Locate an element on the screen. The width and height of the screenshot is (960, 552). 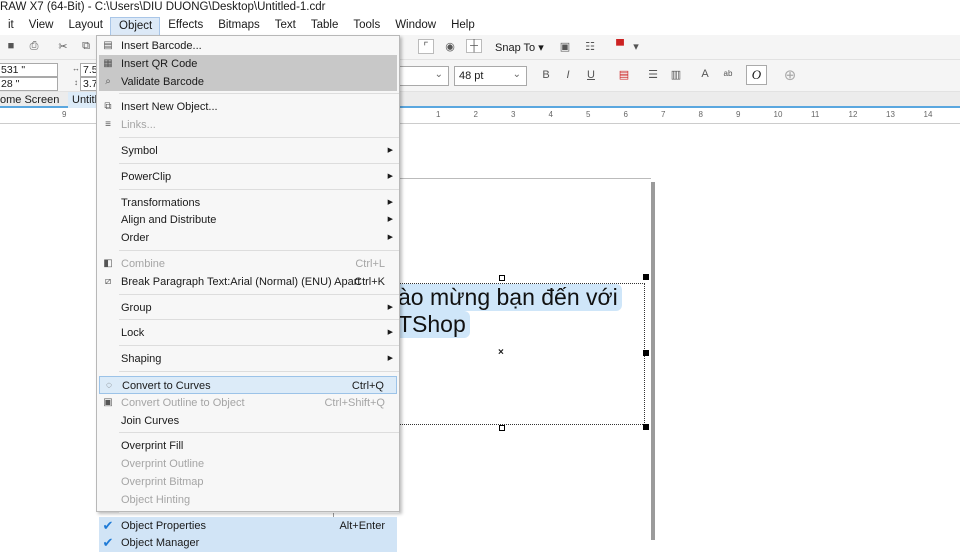
menu-item-overprint-outline: Overprint Outline is located at coordinates (248, 464).